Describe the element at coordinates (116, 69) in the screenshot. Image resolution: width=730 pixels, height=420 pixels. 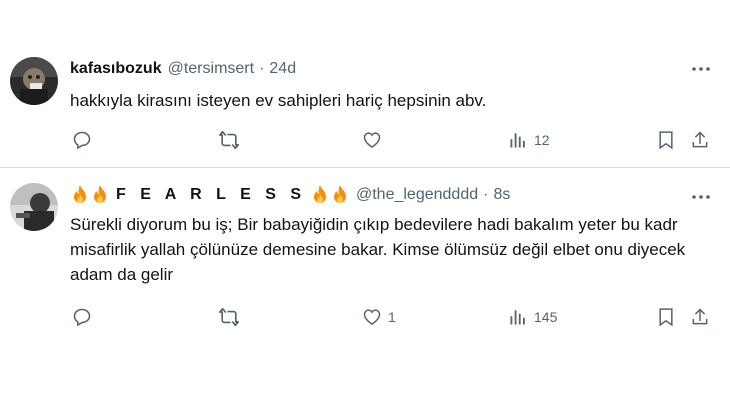
I see `display-name: kafasıbozuk` at that location.